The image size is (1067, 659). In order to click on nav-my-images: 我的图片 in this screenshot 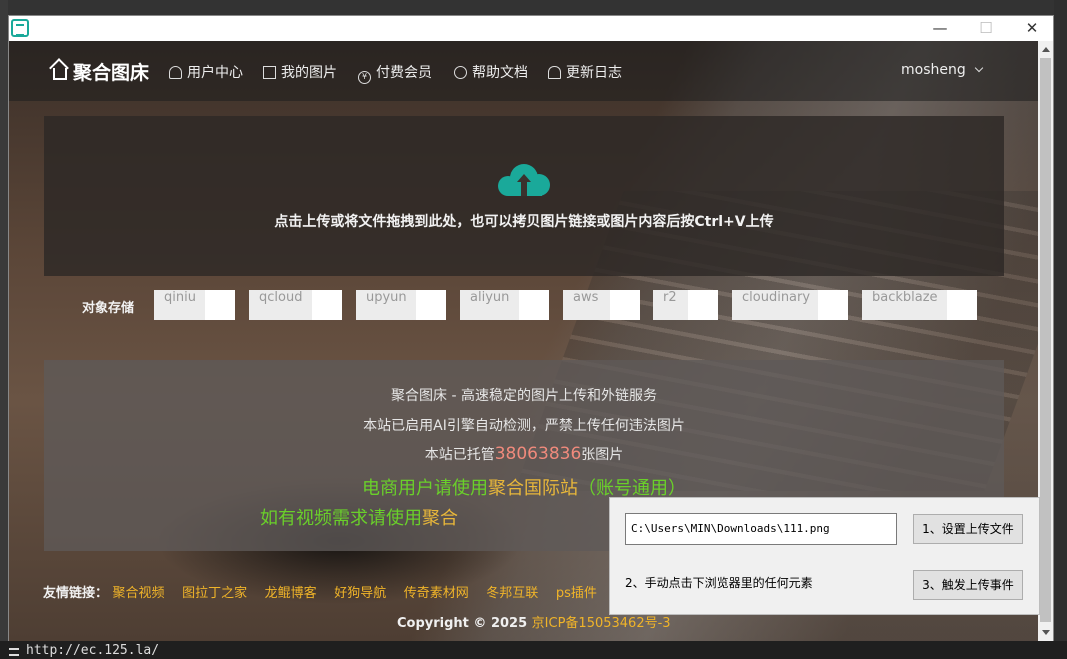, I will do `click(300, 72)`.